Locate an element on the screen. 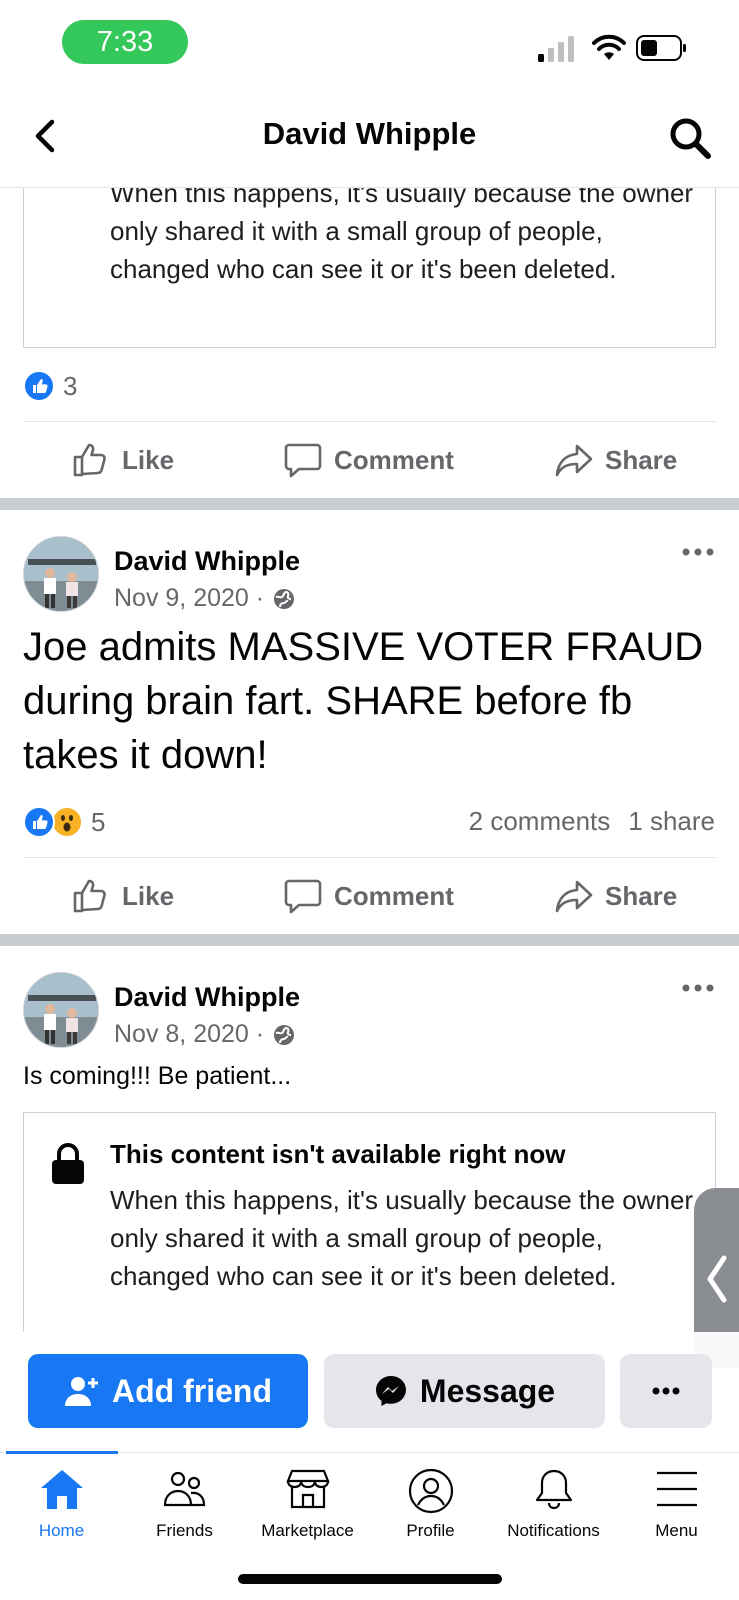 The width and height of the screenshot is (739, 1600). reaction-summary: 5 is located at coordinates (64, 822).